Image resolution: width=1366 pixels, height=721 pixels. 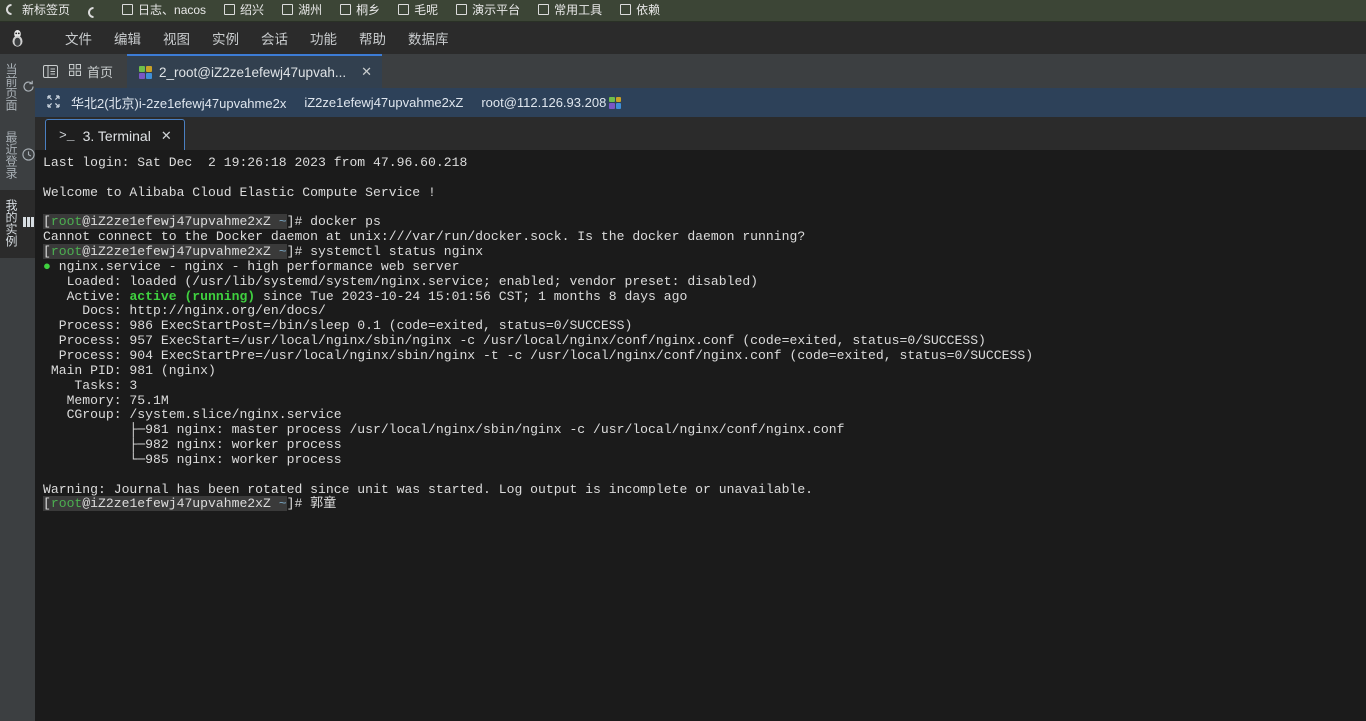 What do you see at coordinates (127, 38) in the screenshot?
I see `menu-item-编辑: 编辑` at bounding box center [127, 38].